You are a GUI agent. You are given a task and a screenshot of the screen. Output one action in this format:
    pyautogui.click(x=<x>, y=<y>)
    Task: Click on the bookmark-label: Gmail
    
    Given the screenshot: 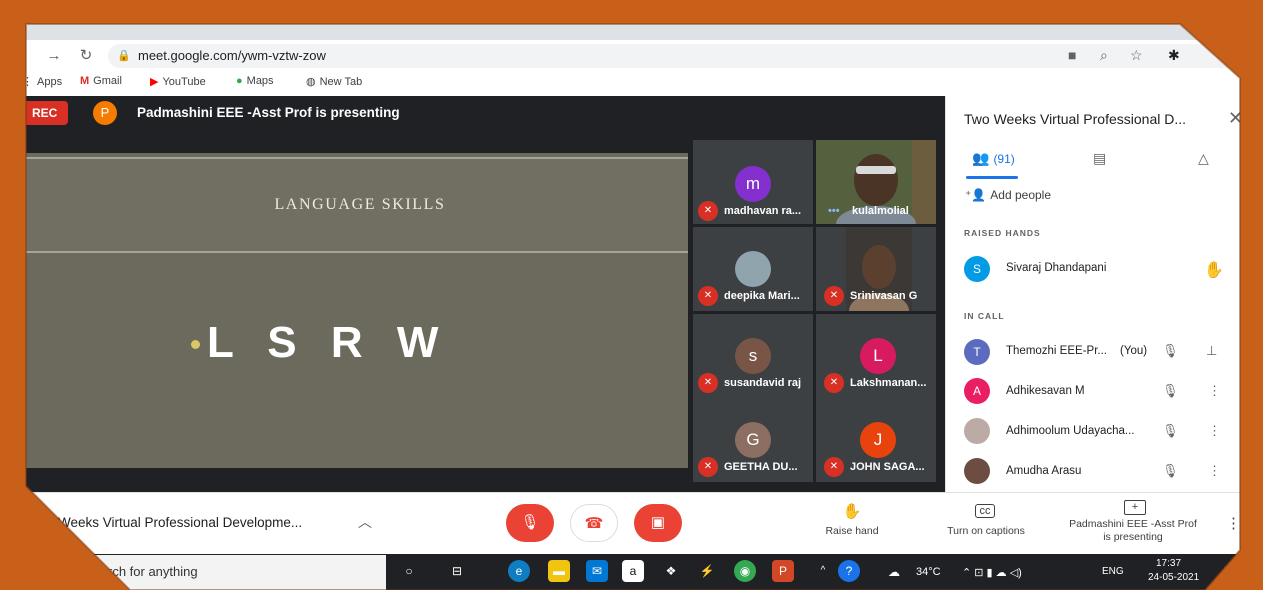 What is the action you would take?
    pyautogui.click(x=107, y=81)
    